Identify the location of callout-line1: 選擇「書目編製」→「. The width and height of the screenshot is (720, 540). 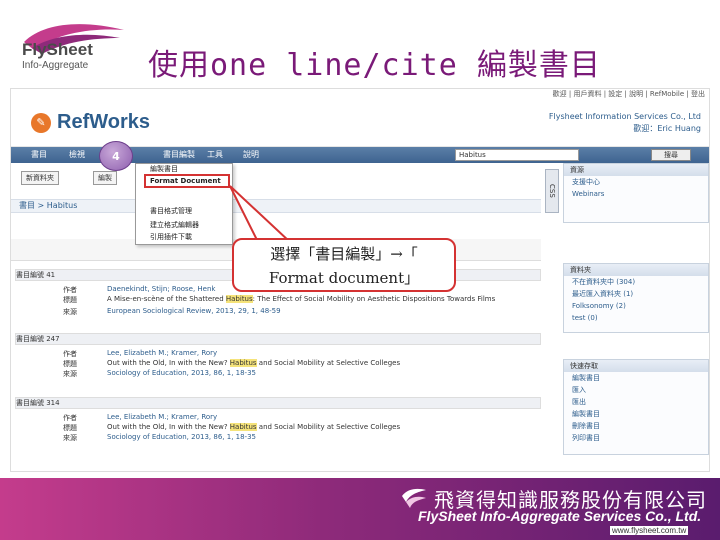
(344, 254).